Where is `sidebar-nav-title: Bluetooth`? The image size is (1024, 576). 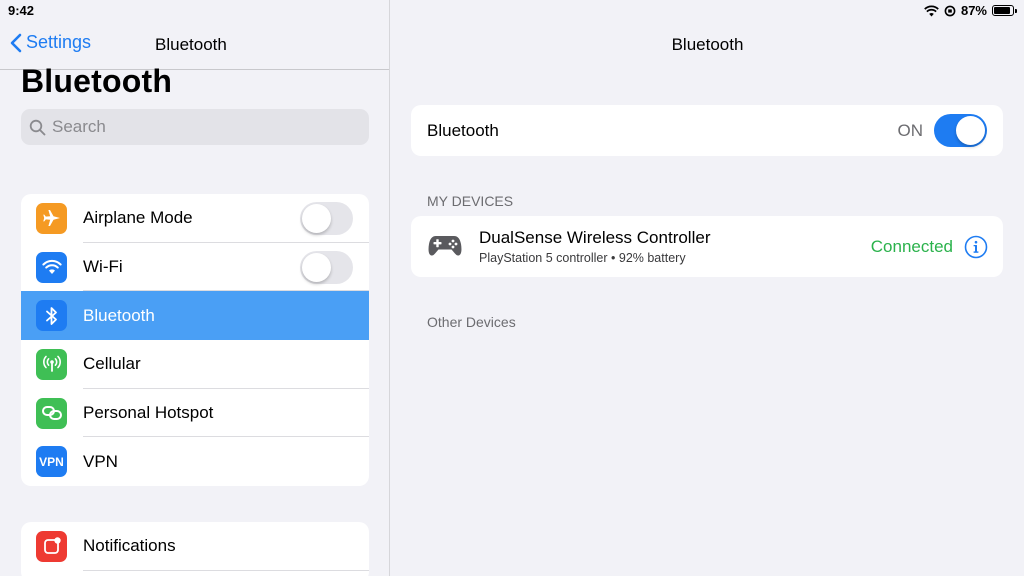 sidebar-nav-title: Bluetooth is located at coordinates (191, 44).